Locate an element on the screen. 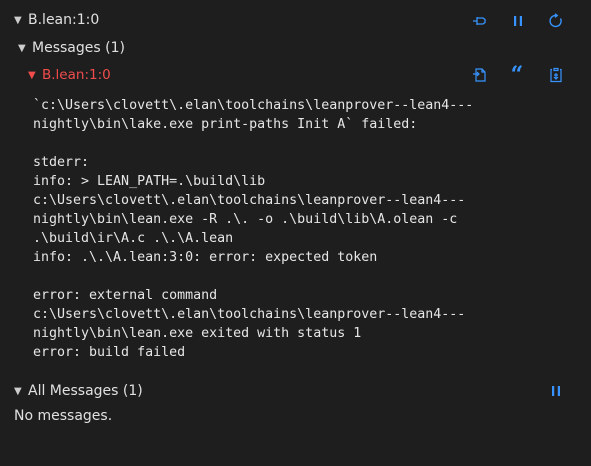 This screenshot has height=466, width=591. header-toggle: ▼ B.lean:1:0 is located at coordinates (56, 20).